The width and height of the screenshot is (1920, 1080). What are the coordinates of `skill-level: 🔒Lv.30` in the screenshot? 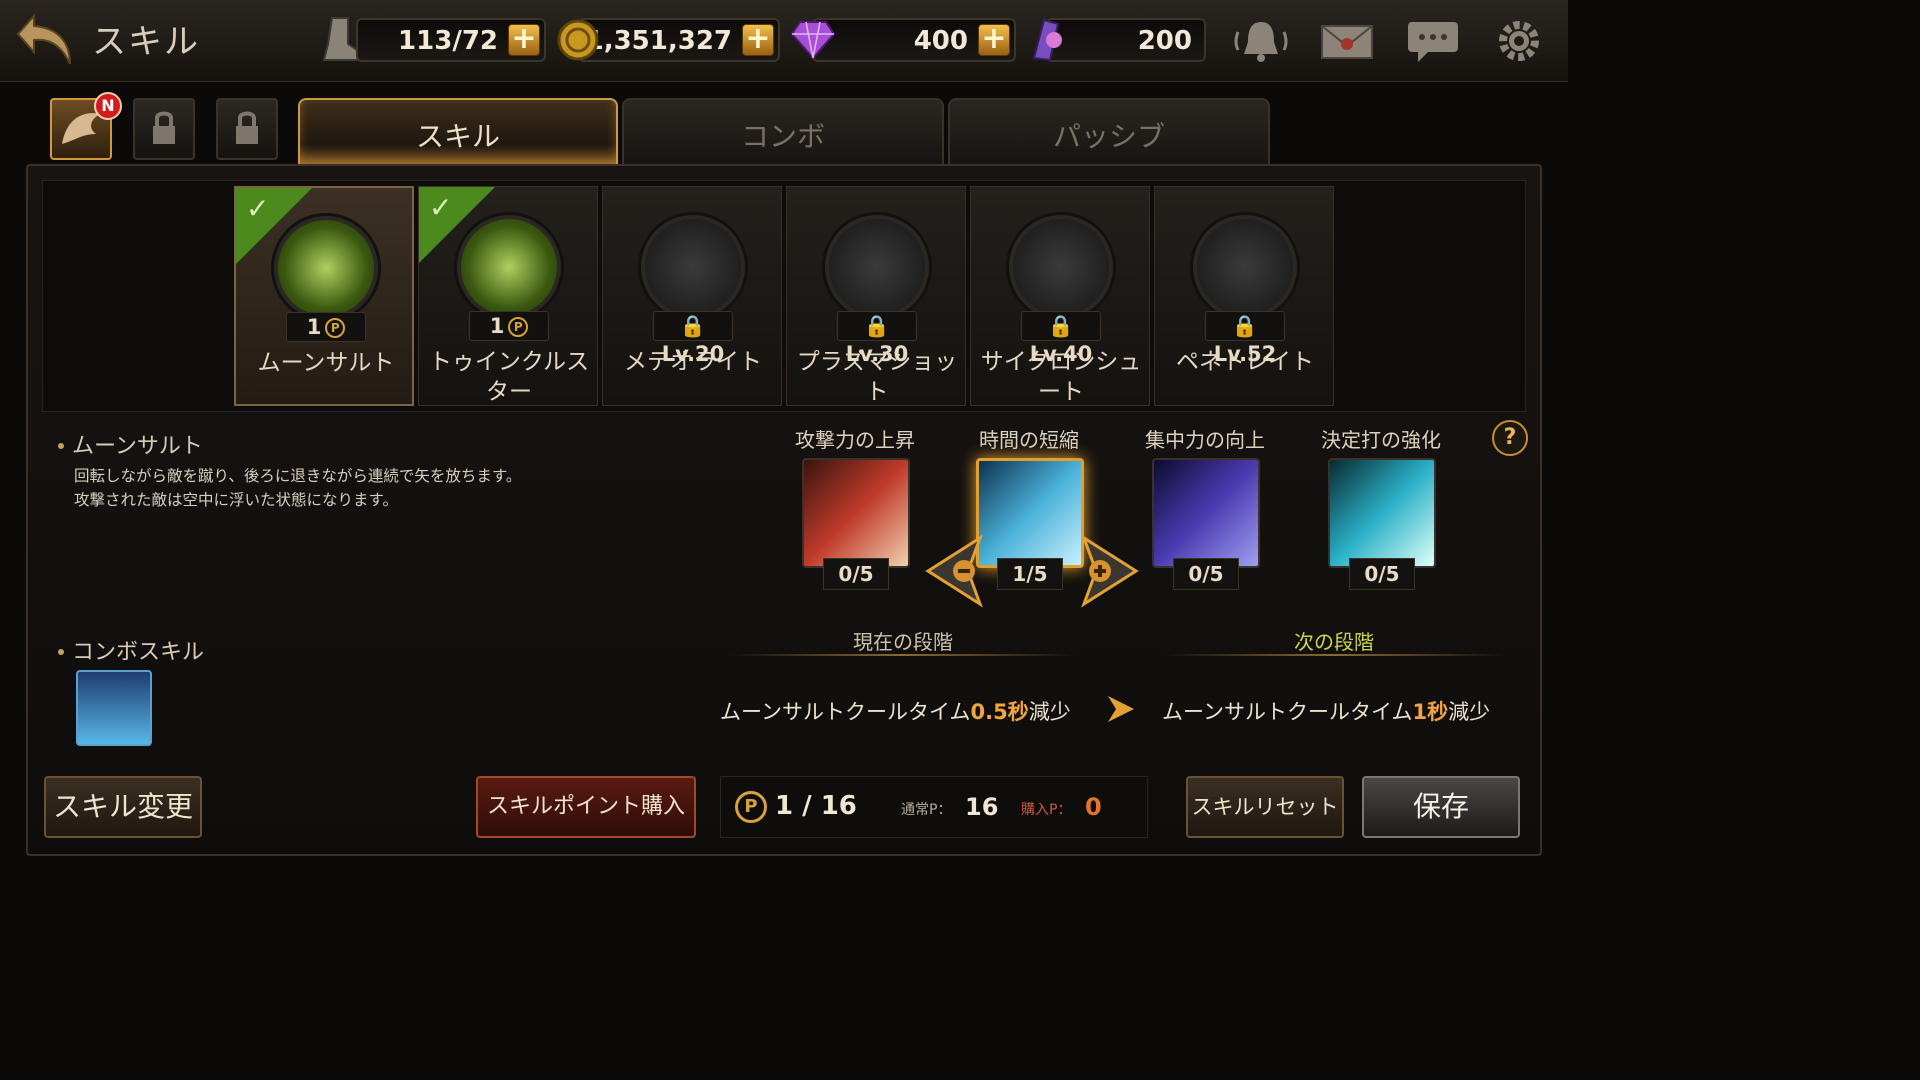 It's located at (877, 338).